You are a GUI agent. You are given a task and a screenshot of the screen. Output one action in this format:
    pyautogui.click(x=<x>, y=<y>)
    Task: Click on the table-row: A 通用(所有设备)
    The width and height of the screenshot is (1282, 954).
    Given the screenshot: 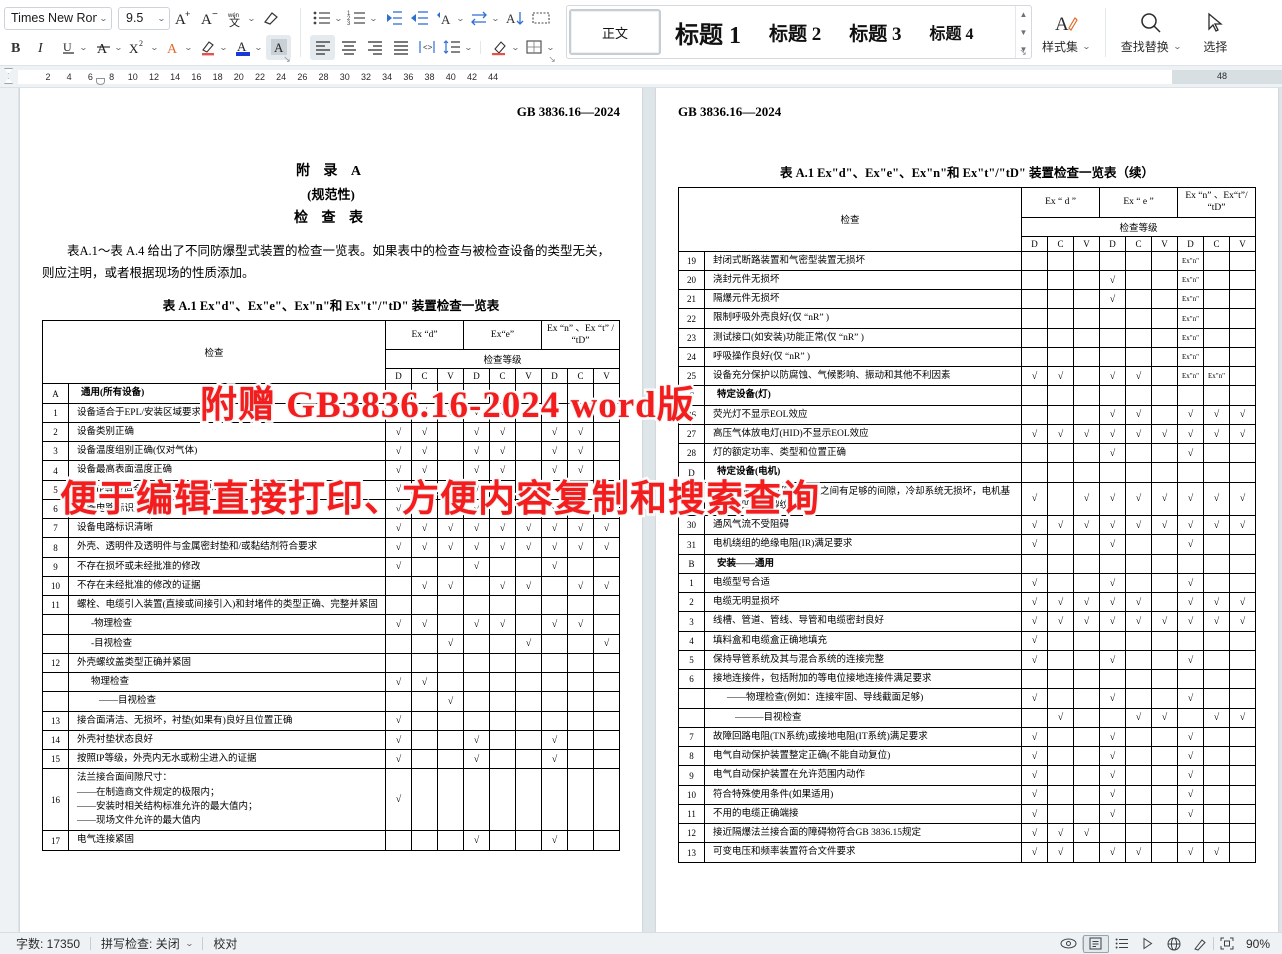 What is the action you would take?
    pyautogui.click(x=331, y=393)
    